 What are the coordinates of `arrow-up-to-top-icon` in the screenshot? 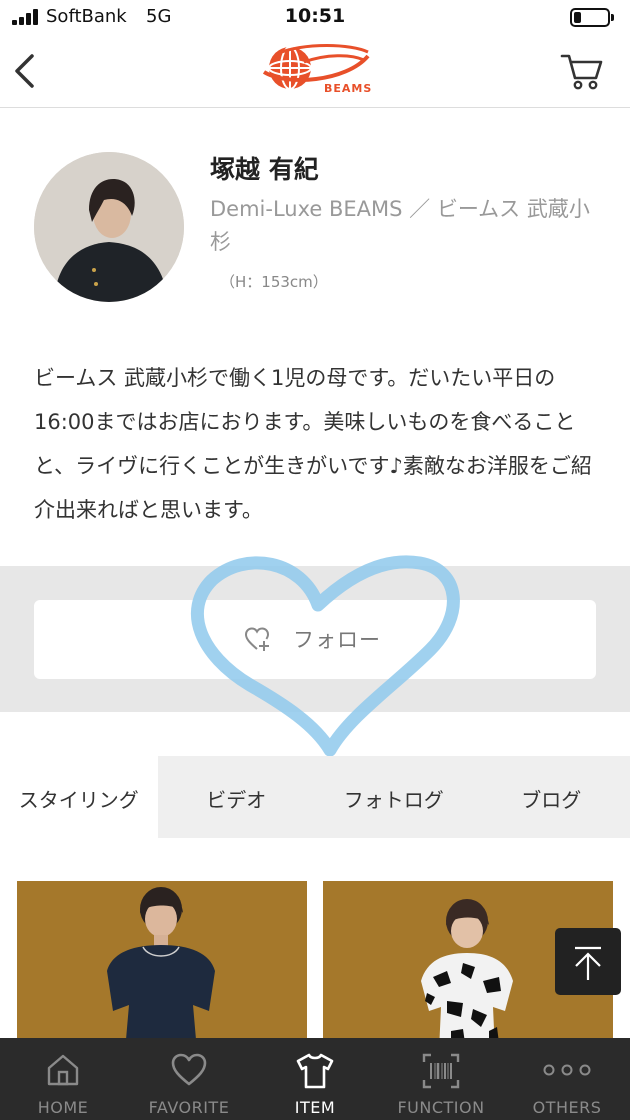 It's located at (588, 963).